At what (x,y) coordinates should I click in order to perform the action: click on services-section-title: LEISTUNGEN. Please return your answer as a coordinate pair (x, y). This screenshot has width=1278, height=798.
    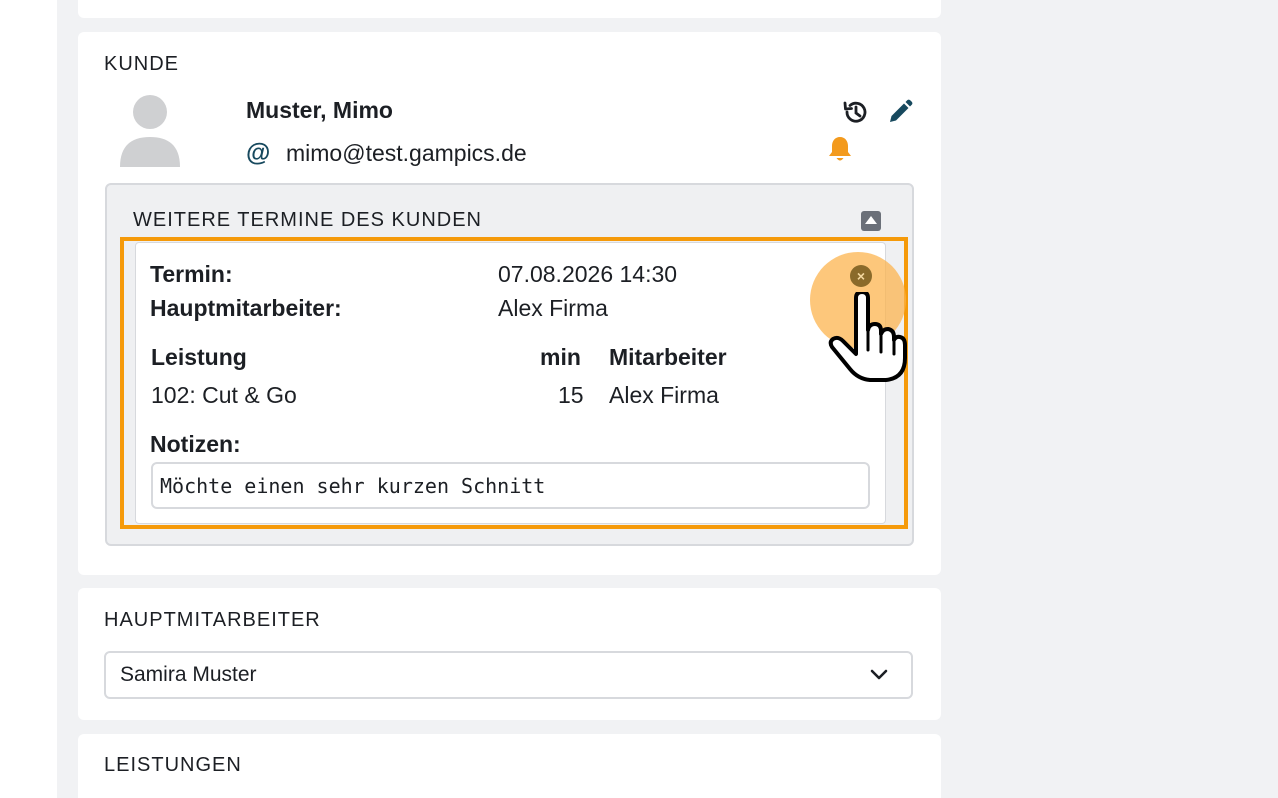
    Looking at the image, I should click on (173, 765).